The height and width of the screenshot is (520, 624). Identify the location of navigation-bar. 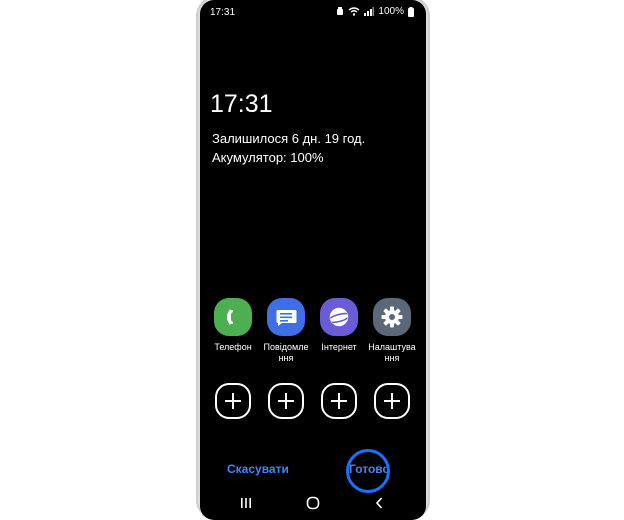
(313, 505).